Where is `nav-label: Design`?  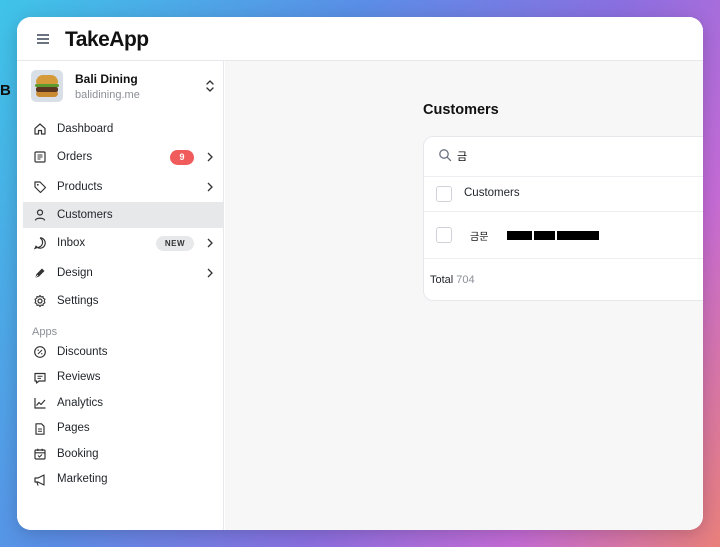 nav-label: Design is located at coordinates (75, 273).